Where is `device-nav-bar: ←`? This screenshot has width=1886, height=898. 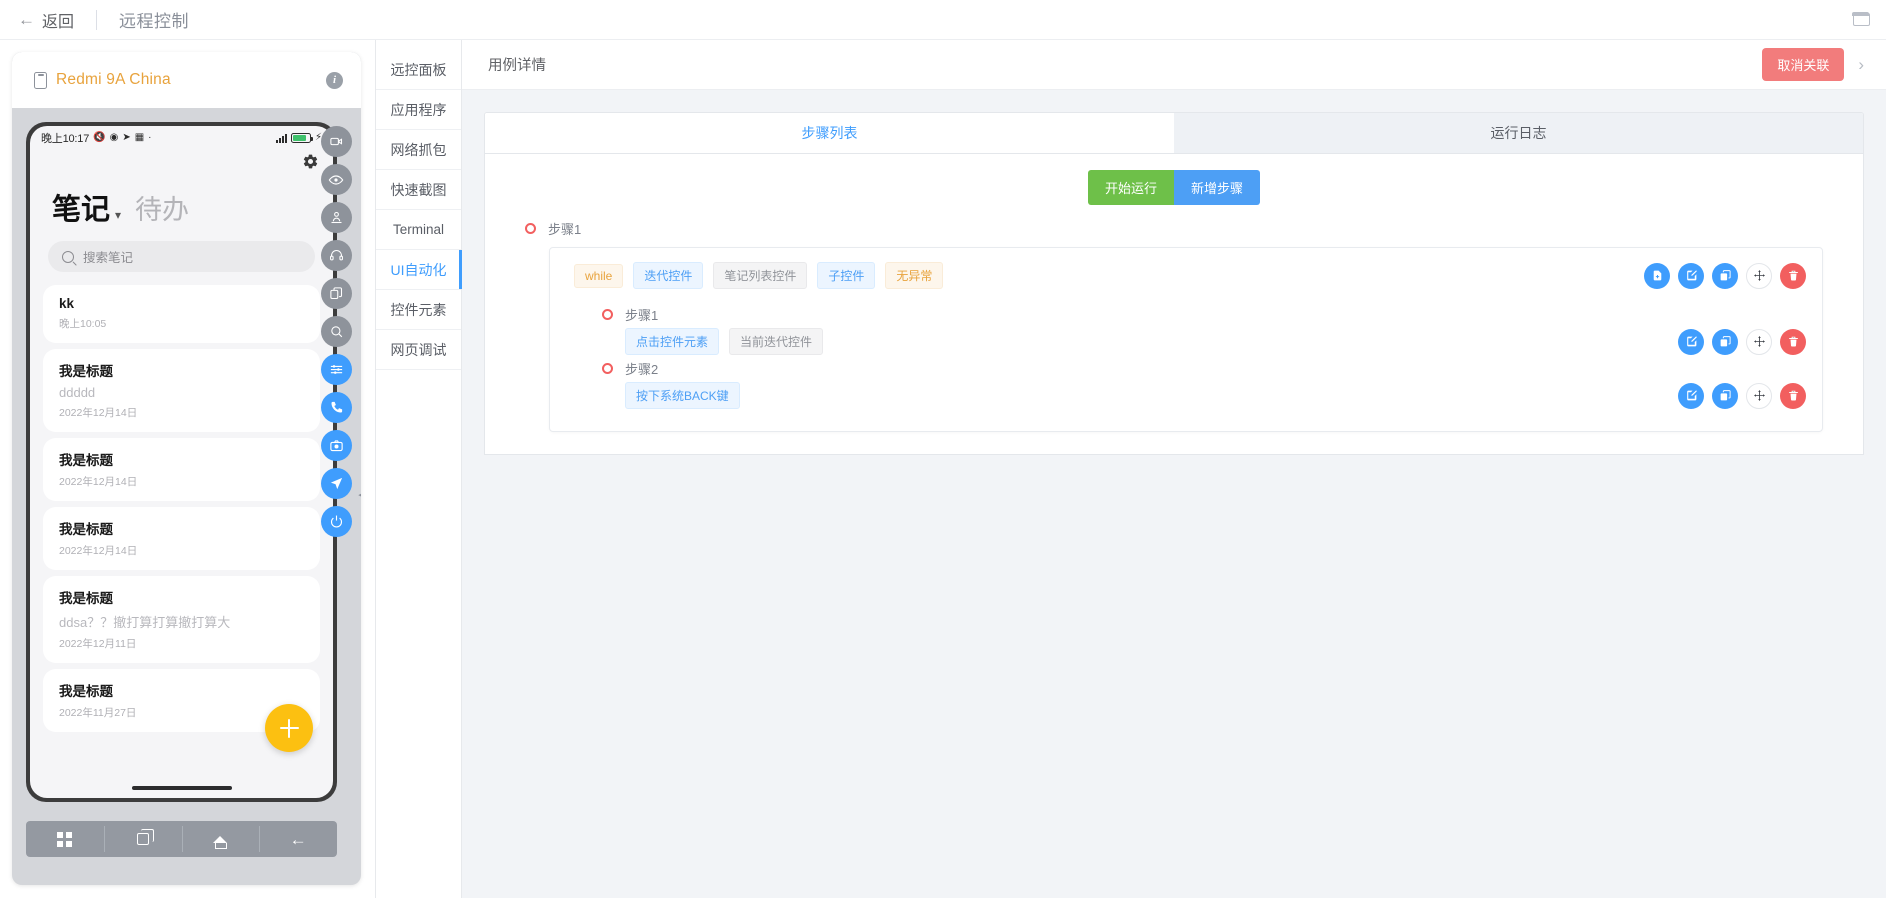 device-nav-bar: ← is located at coordinates (181, 839).